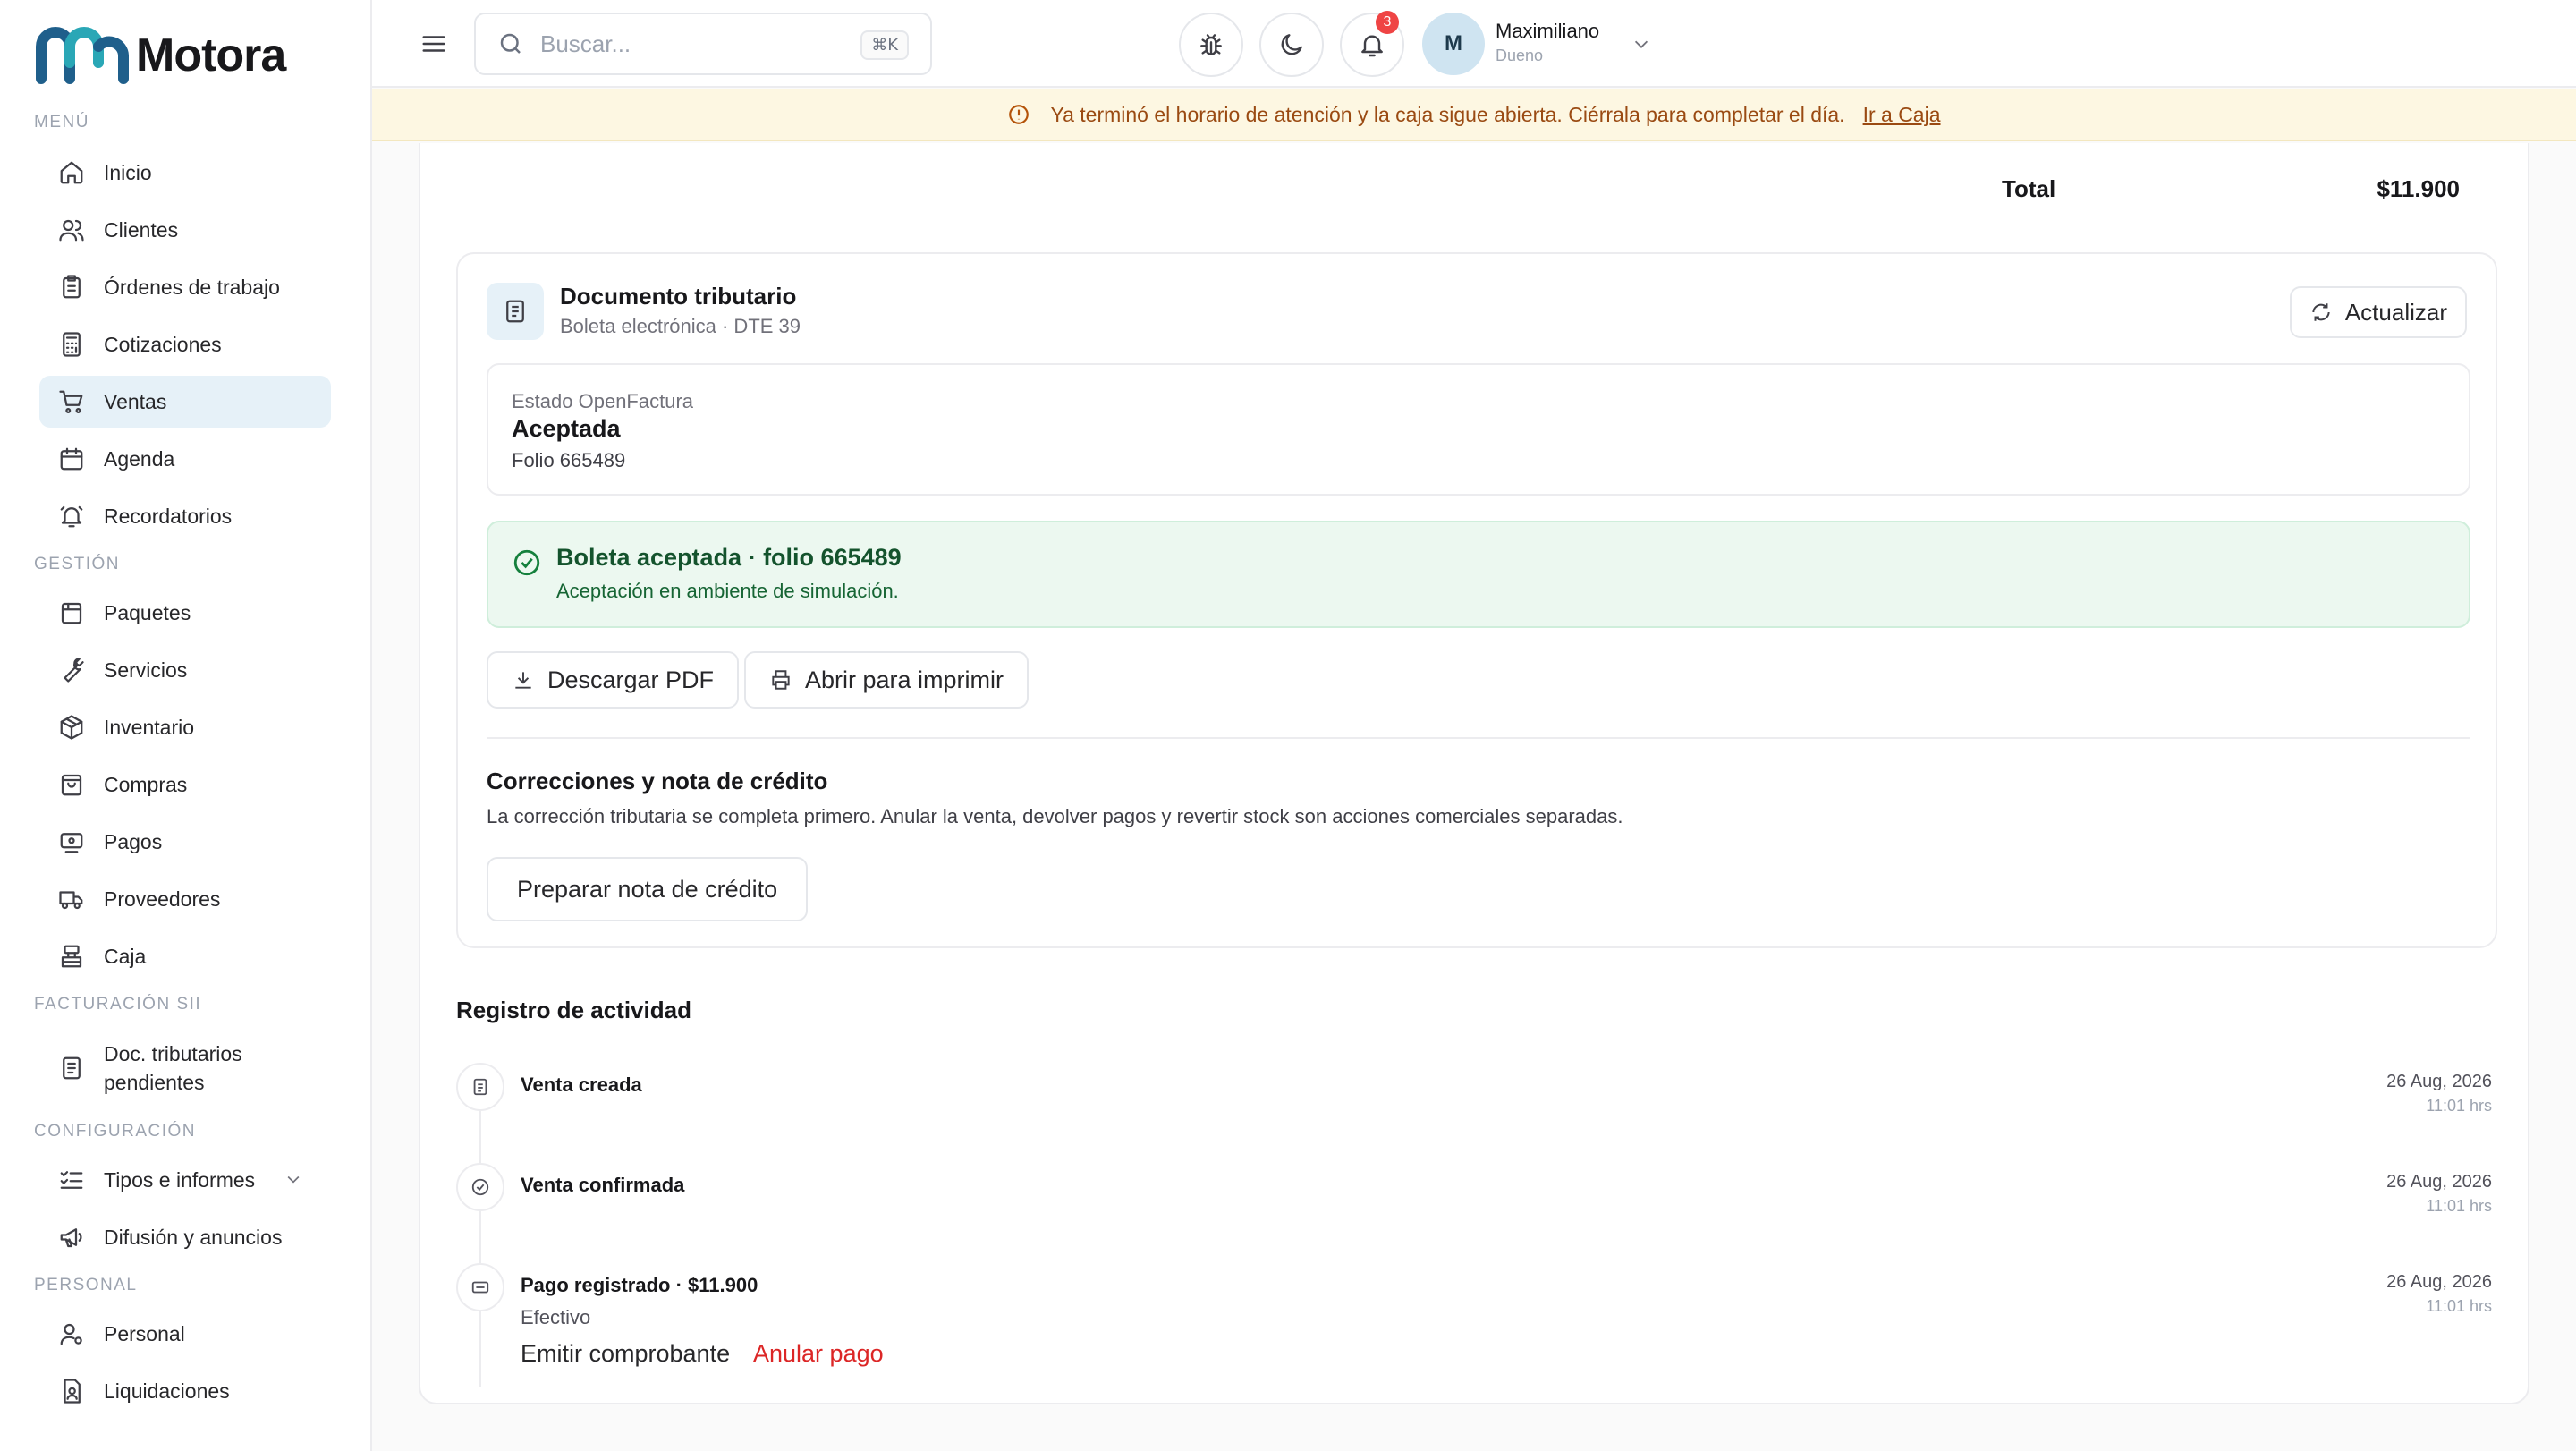 This screenshot has width=2576, height=1451. I want to click on document-icon, so click(71, 1068).